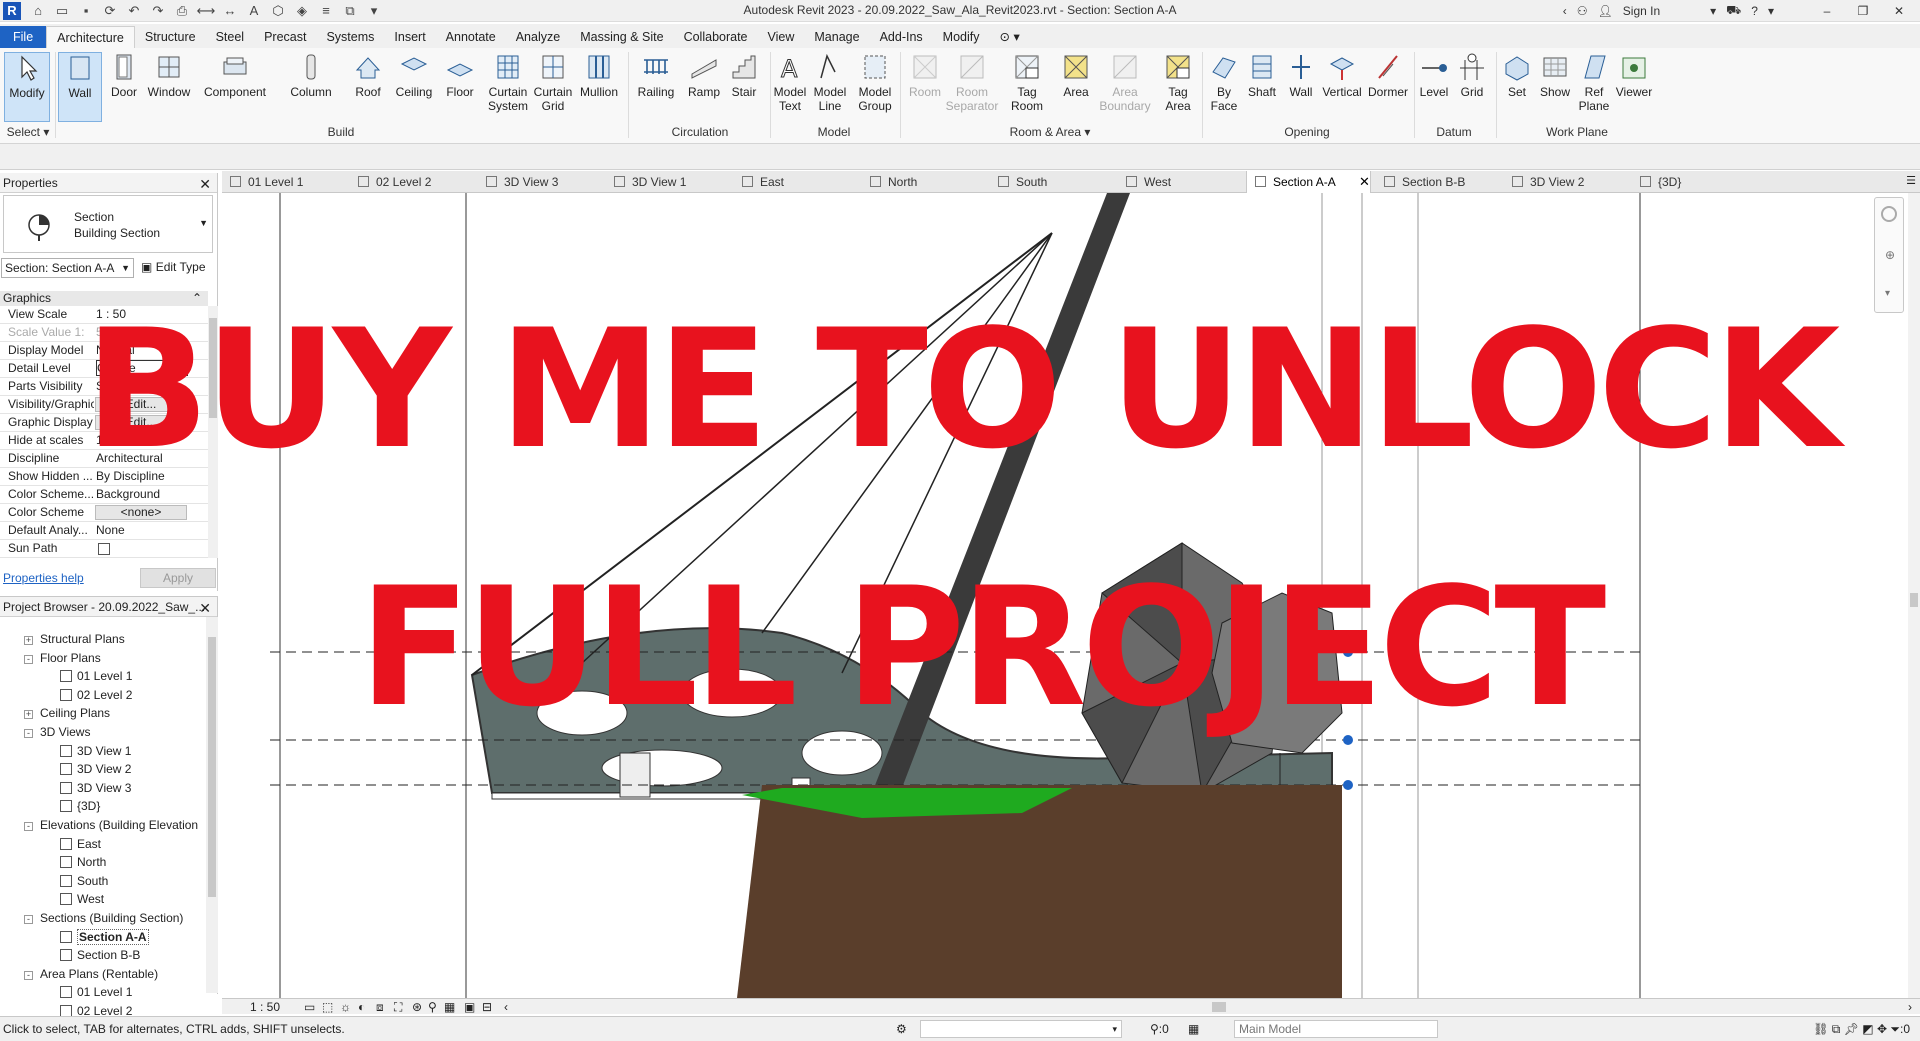  What do you see at coordinates (716, 37) in the screenshot?
I see `tab-collaborate: Collaborate` at bounding box center [716, 37].